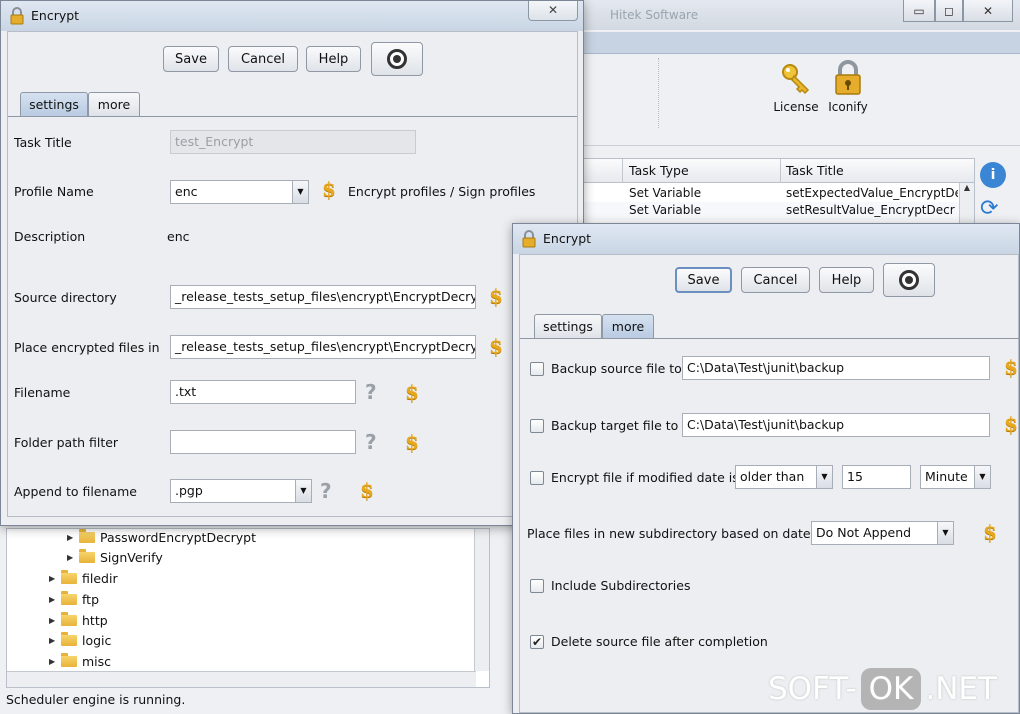  Describe the element at coordinates (80, 640) in the screenshot. I see `tree-item-logic: ▶ logic` at that location.